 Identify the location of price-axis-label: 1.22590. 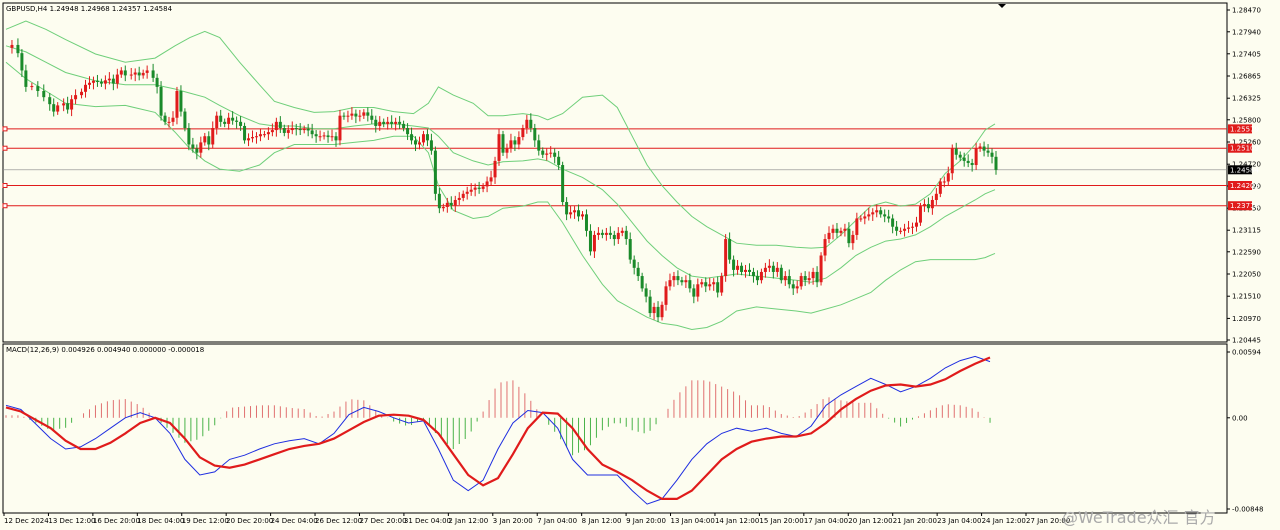
(1246, 252).